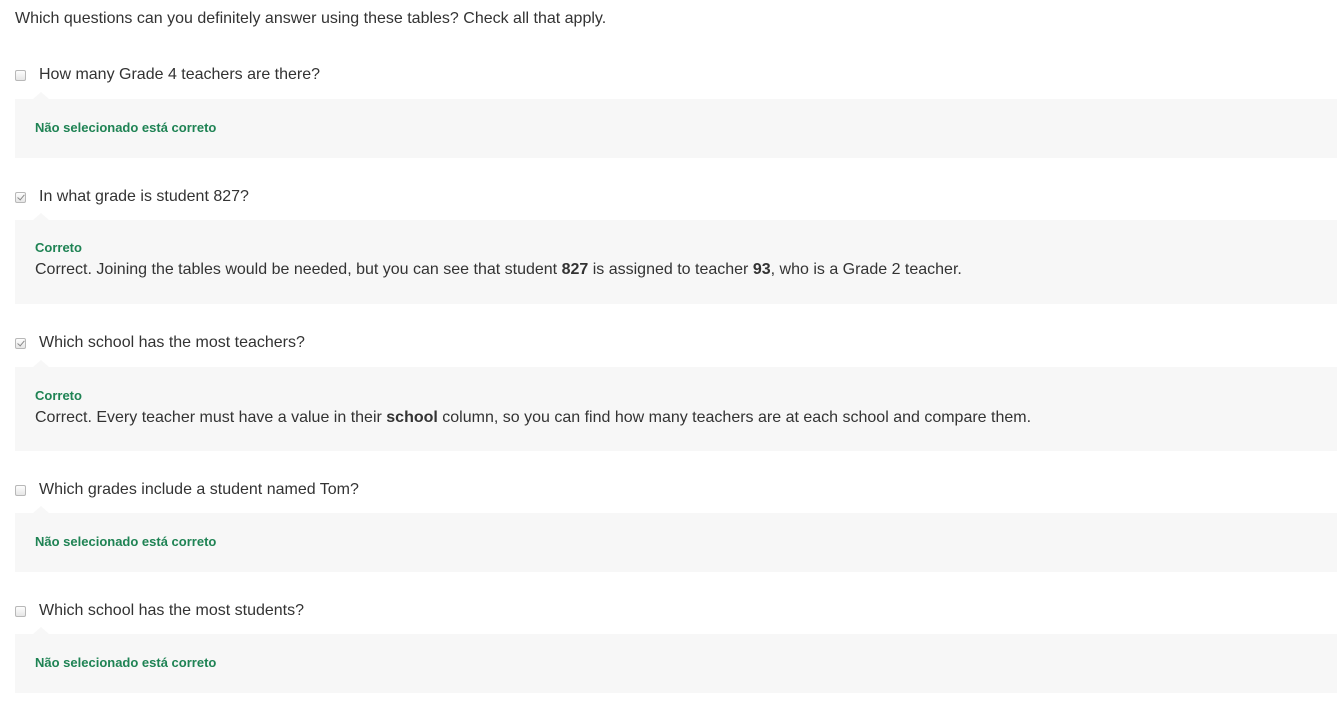 The height and width of the screenshot is (719, 1337). I want to click on option-2-row: In what grade is student 827?, so click(676, 197).